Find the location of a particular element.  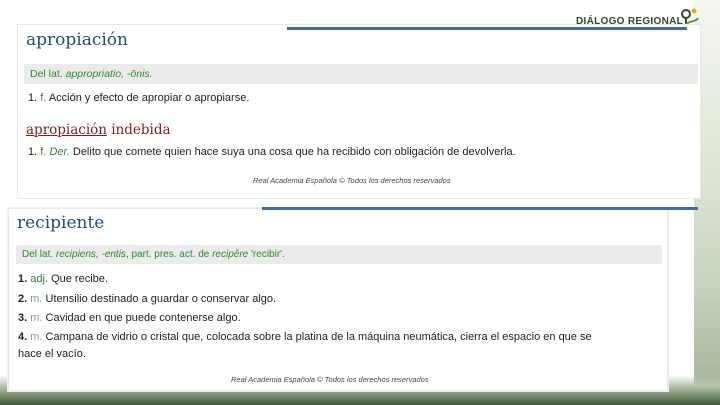

entry-headword: apropiación is located at coordinates (77, 40).